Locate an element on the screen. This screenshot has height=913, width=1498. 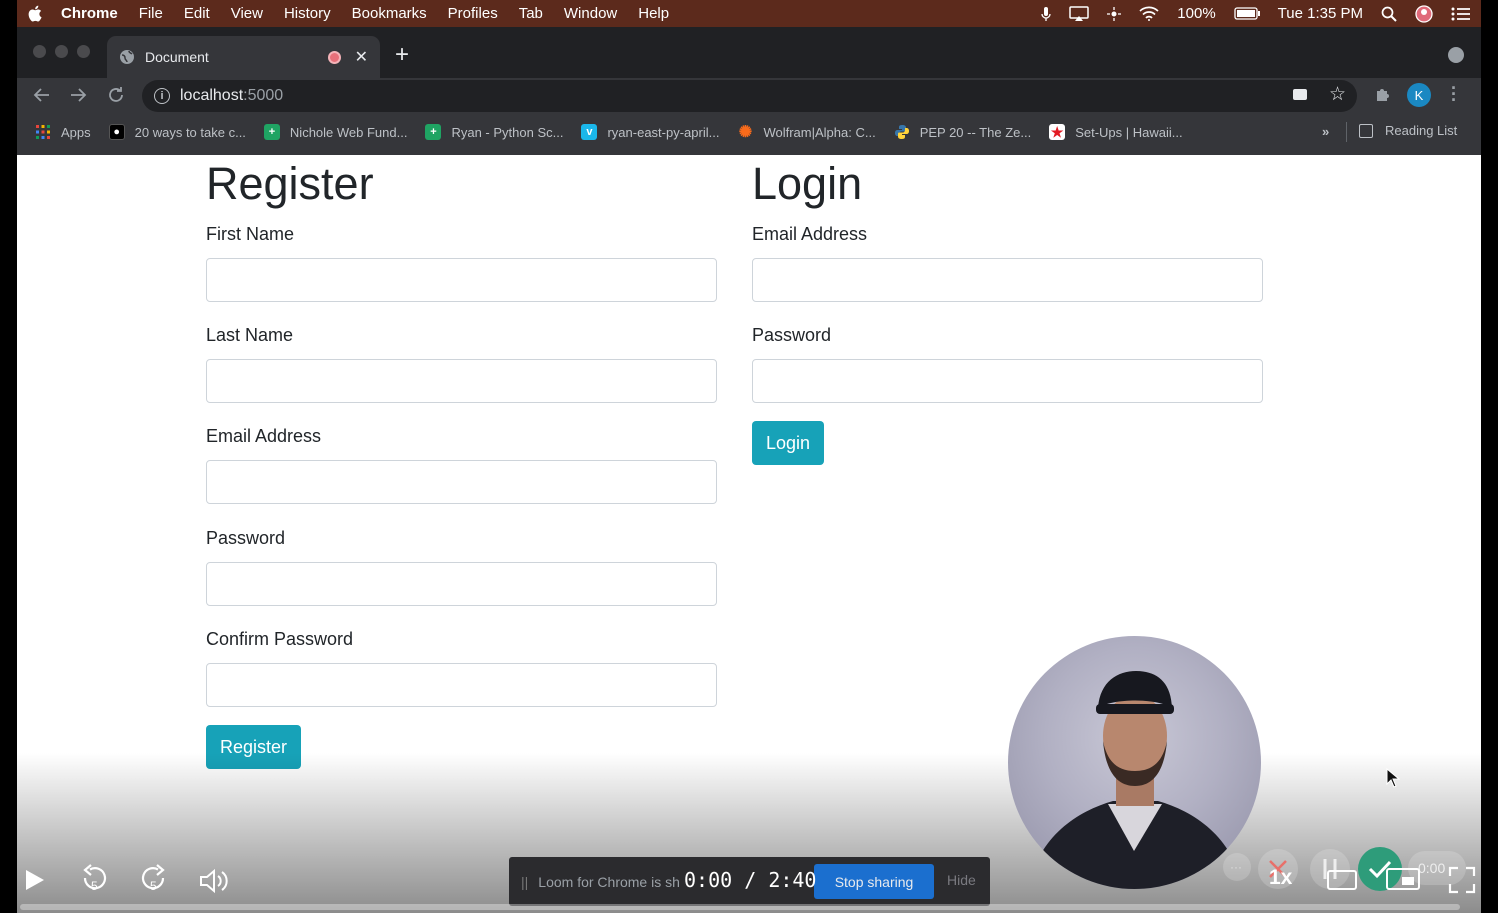
url-port: :5000 is located at coordinates (263, 95).